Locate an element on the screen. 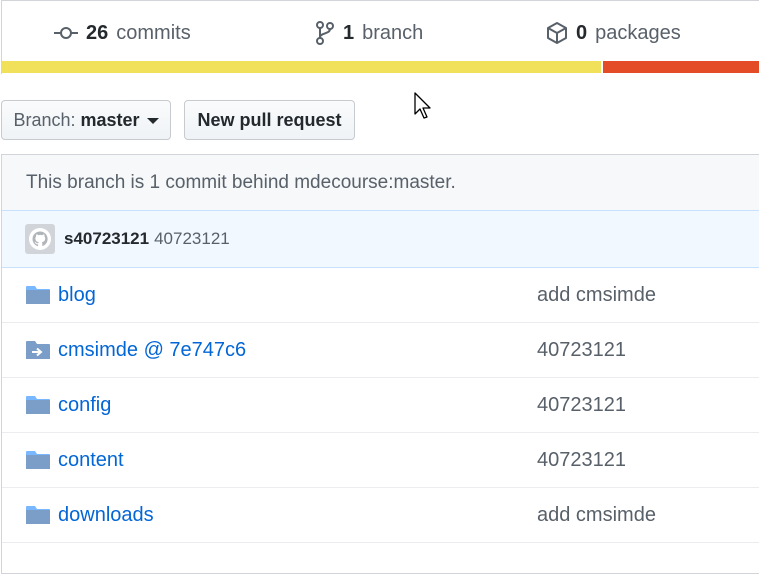  caret-down-icon is located at coordinates (152, 121).